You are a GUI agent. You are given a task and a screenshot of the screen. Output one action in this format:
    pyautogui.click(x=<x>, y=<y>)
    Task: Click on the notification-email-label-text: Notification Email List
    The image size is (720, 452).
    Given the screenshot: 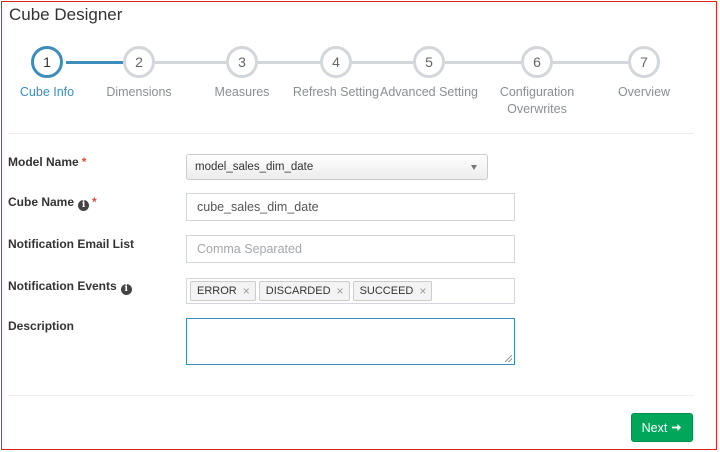 What is the action you would take?
    pyautogui.click(x=71, y=244)
    